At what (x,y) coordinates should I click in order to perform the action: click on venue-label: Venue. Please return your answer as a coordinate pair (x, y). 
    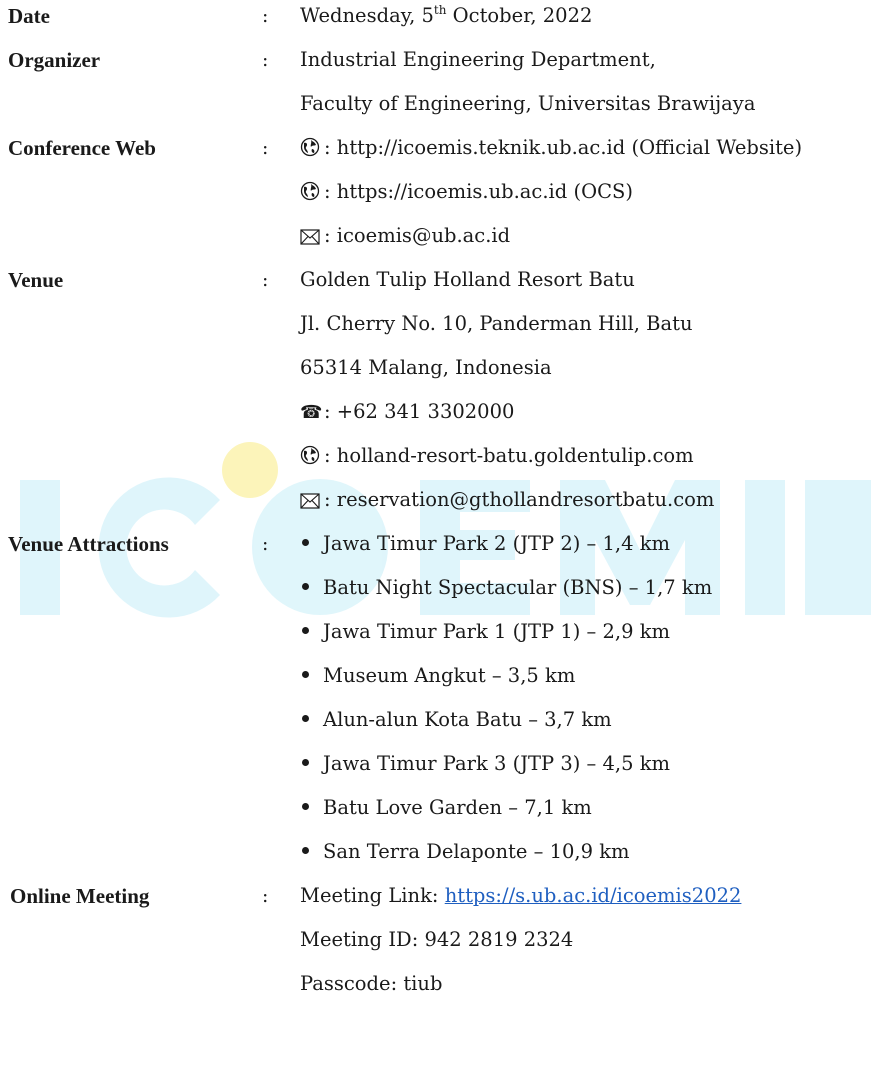
    Looking at the image, I should click on (36, 280).